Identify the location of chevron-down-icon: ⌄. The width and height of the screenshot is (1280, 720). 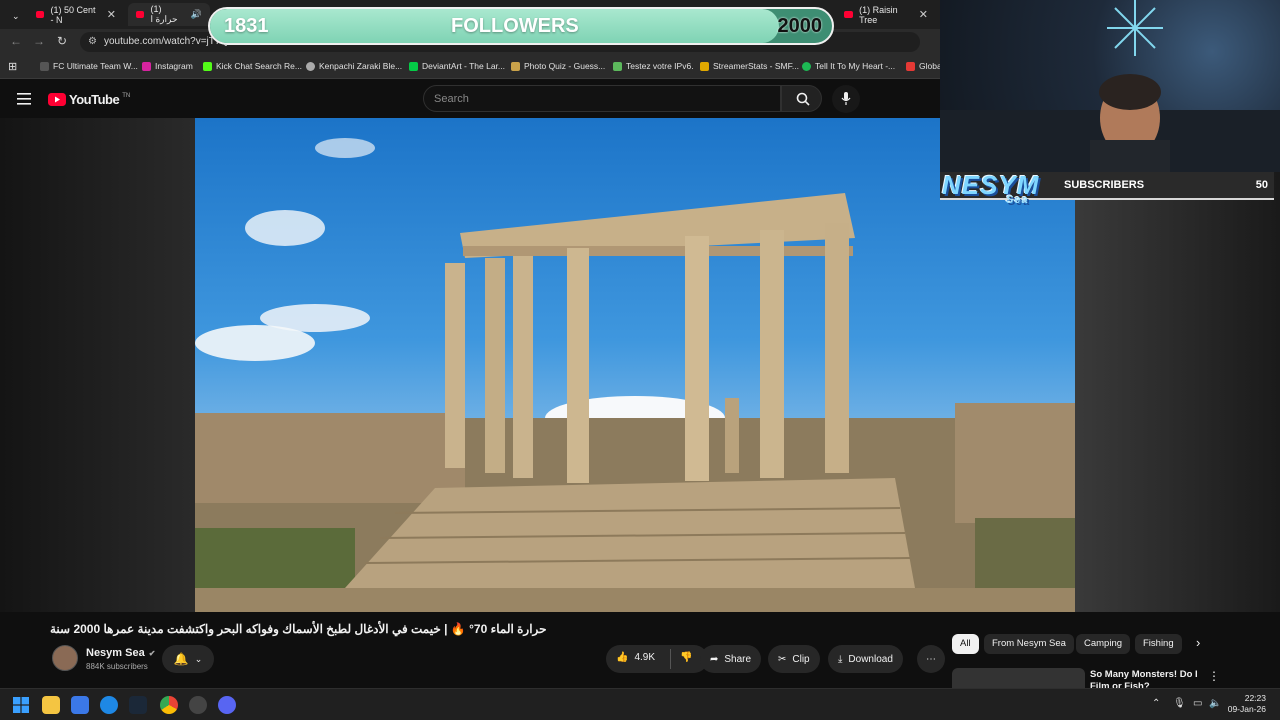
(16, 16).